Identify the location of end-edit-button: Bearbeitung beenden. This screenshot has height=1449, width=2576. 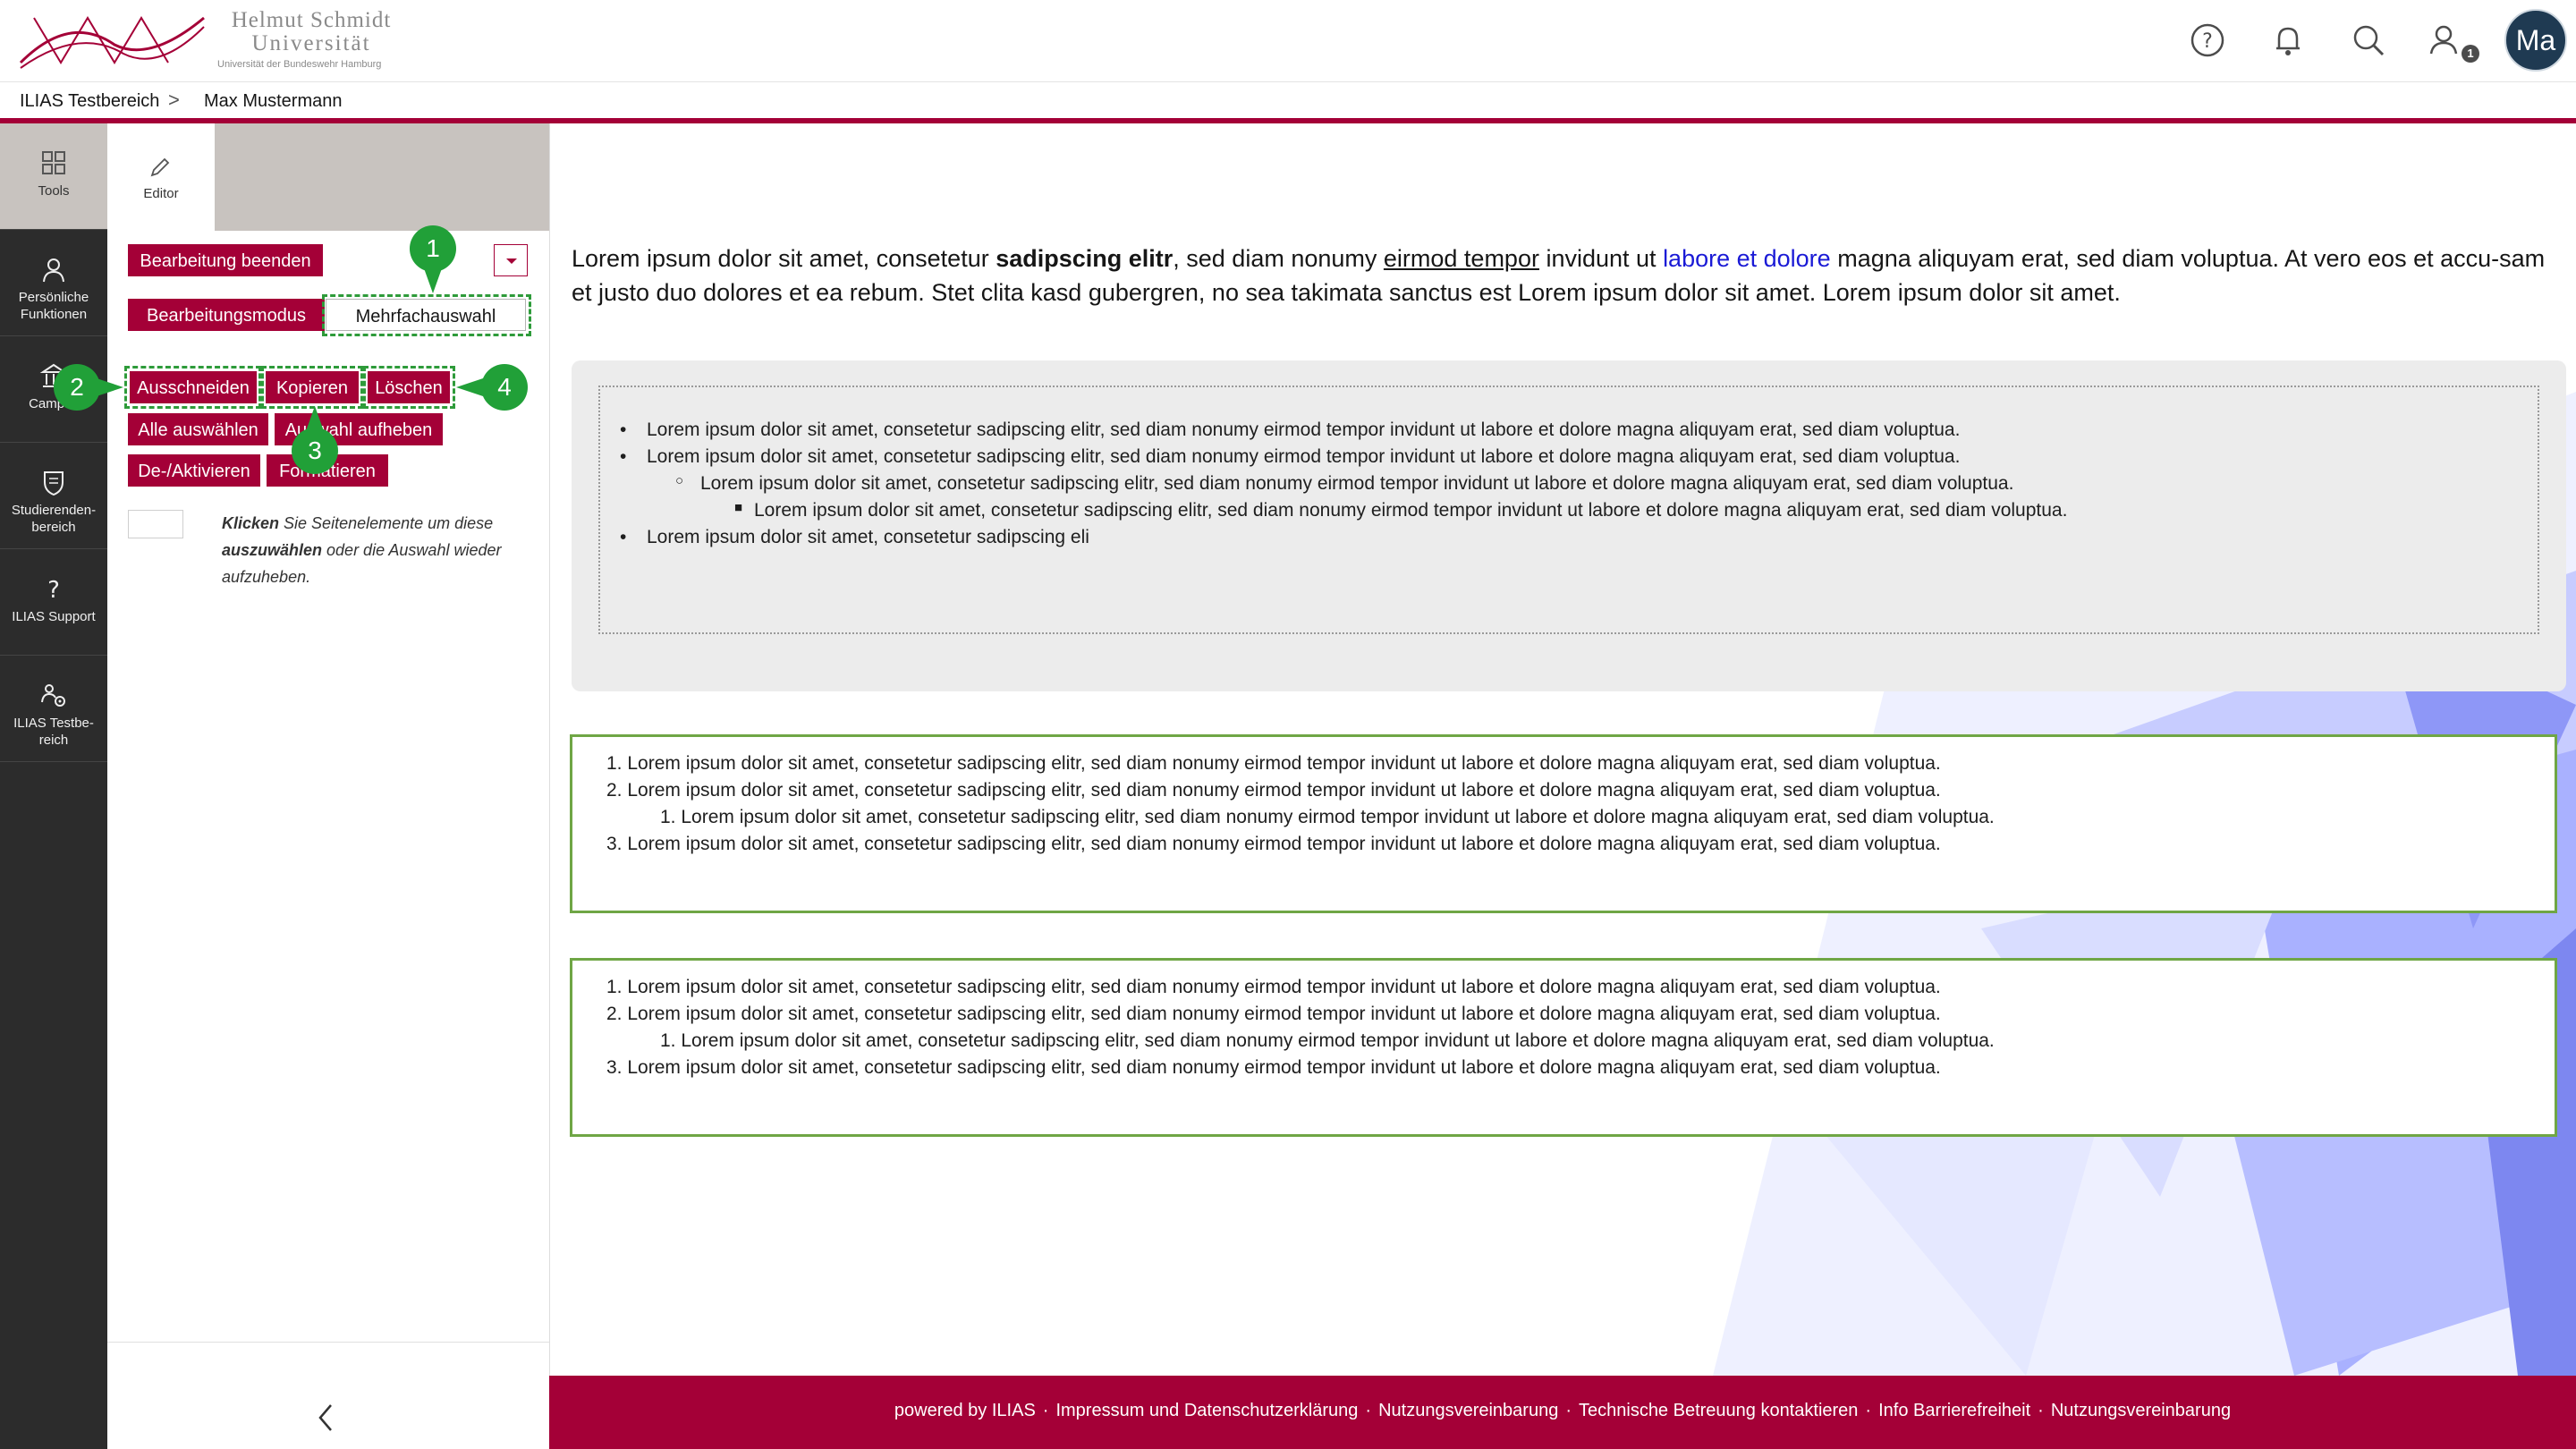
(225, 260).